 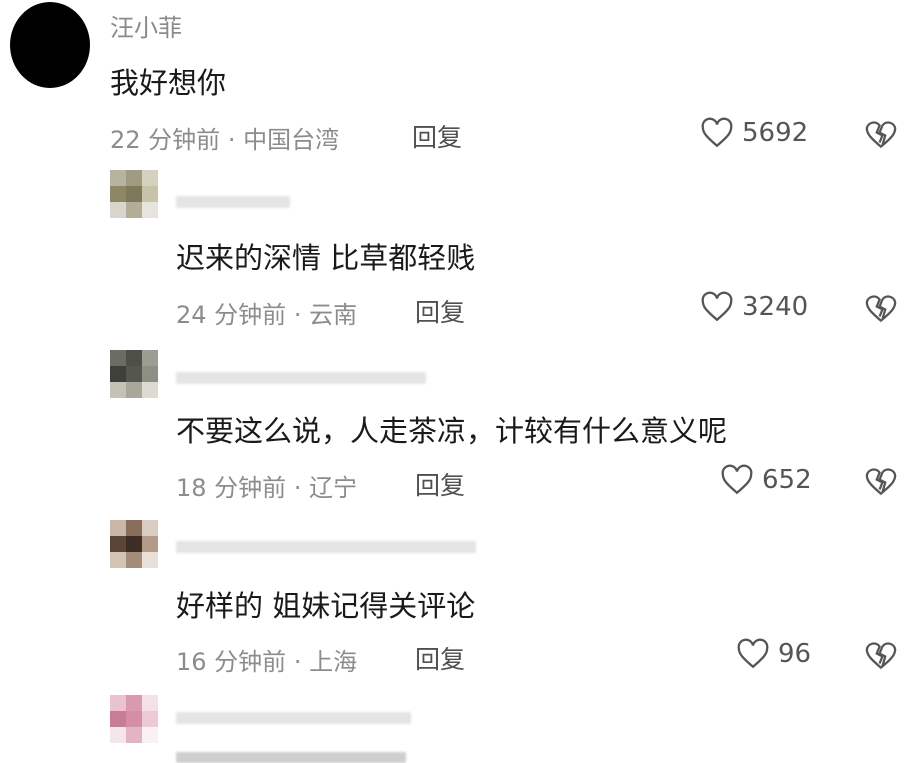 What do you see at coordinates (224, 137) in the screenshot?
I see `comment-meta: 22 分钟前 · 中国台湾` at bounding box center [224, 137].